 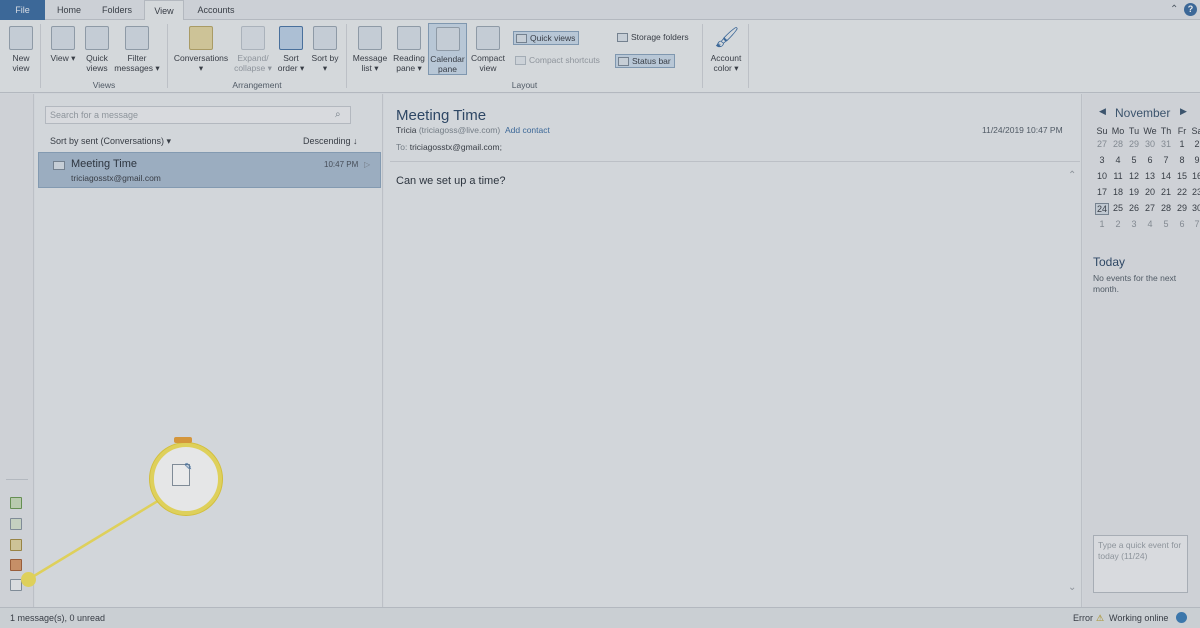 What do you see at coordinates (338, 114) in the screenshot?
I see `search-icon: ⌕` at bounding box center [338, 114].